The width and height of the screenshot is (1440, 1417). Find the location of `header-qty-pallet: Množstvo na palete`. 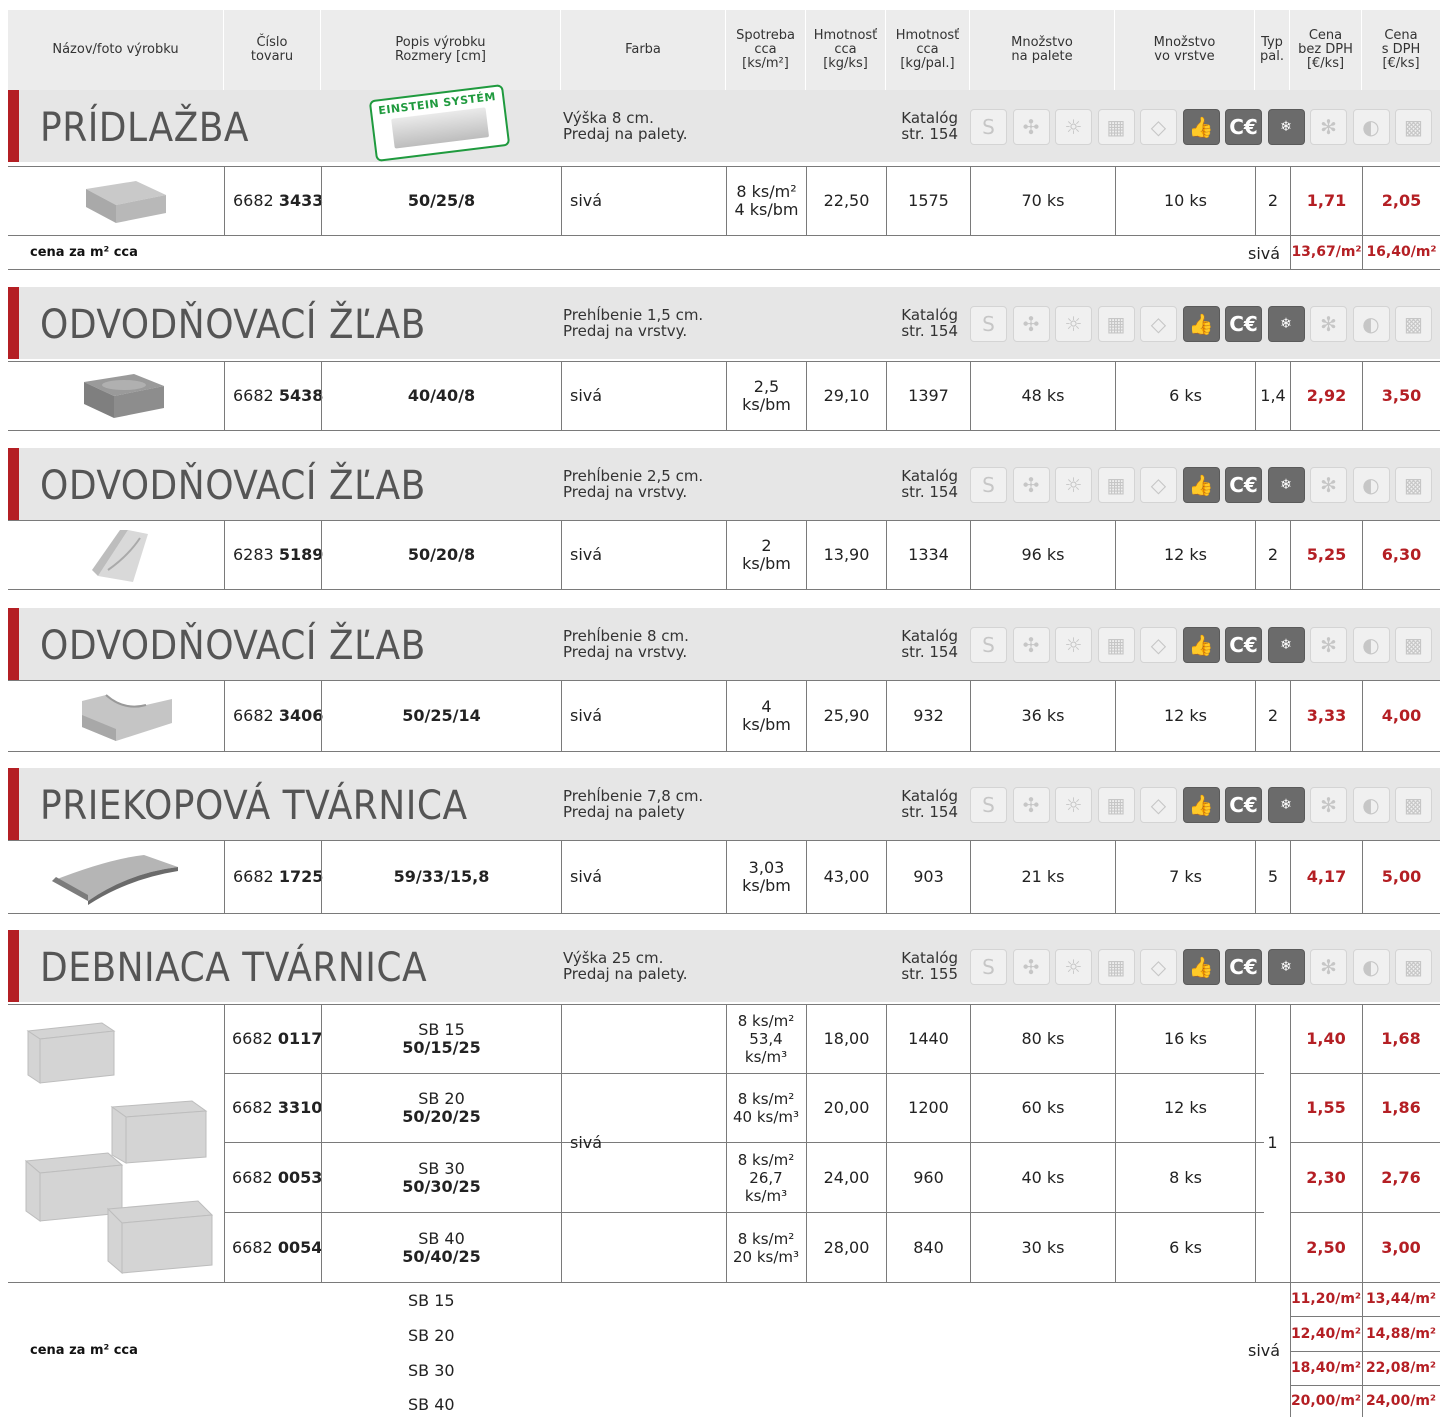

header-qty-pallet: Množstvo na palete is located at coordinates (1042, 50).